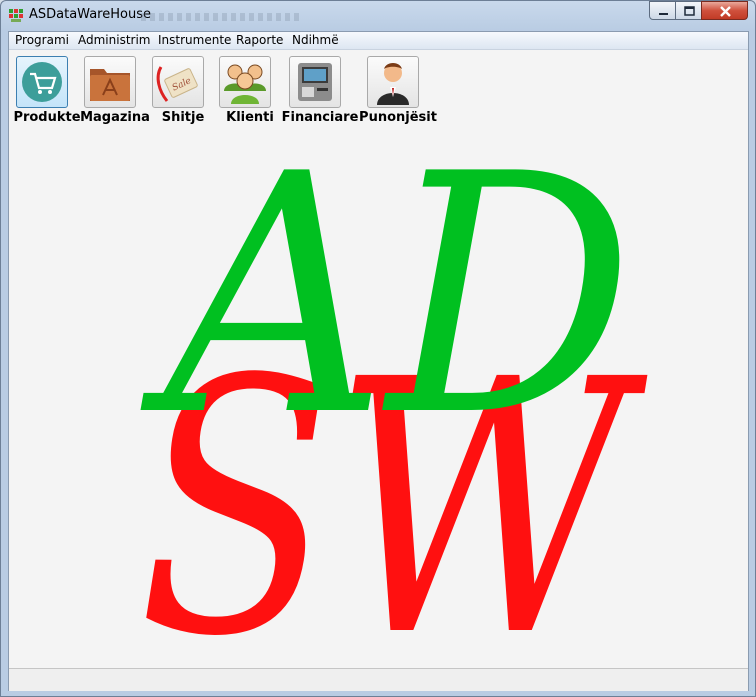 Image resolution: width=756 pixels, height=697 pixels. Describe the element at coordinates (221, 17) in the screenshot. I see `title-ghost` at that location.